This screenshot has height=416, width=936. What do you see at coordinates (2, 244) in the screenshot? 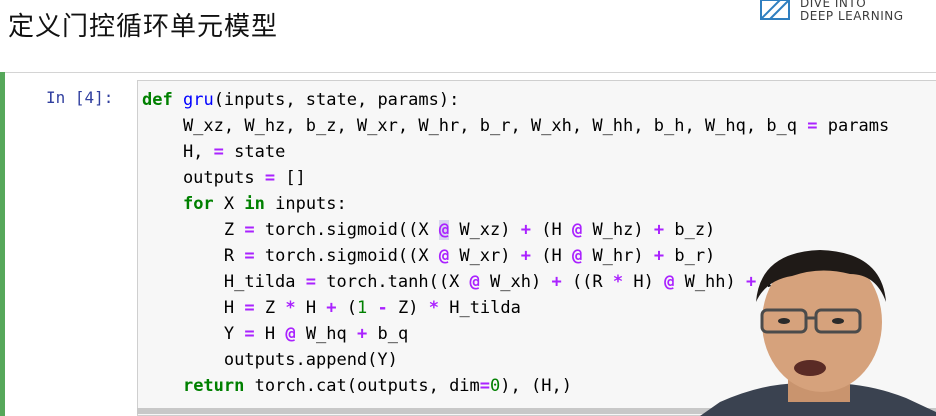
I see `cell-selected-indicator` at bounding box center [2, 244].